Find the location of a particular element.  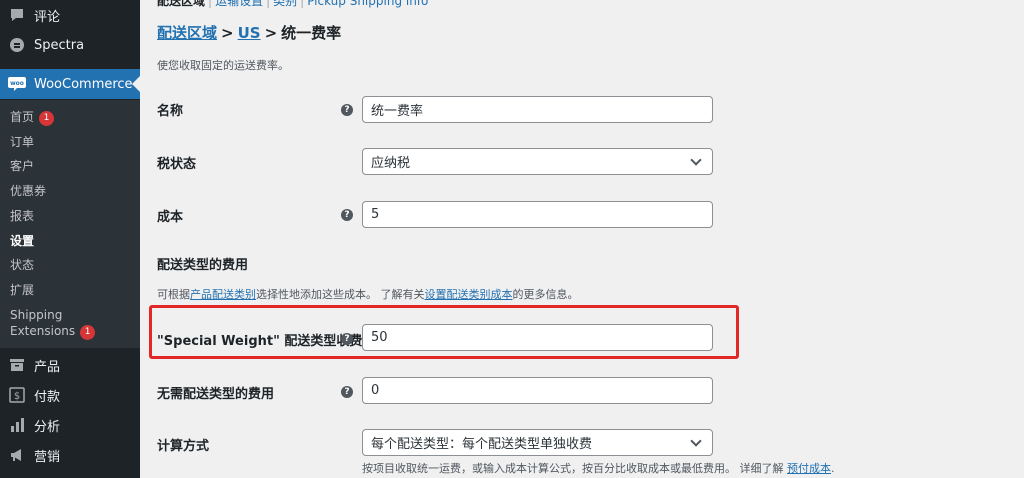

menu-analytics: 分析 is located at coordinates (70, 425).